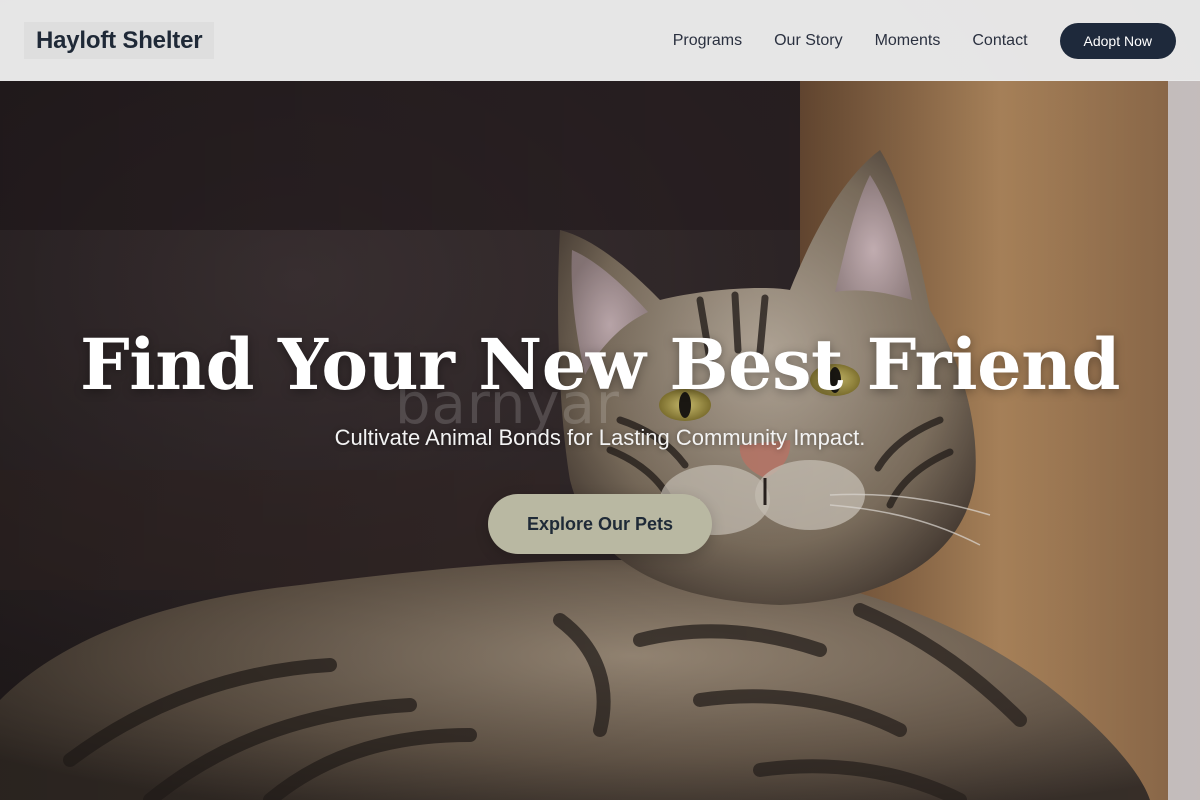  I want to click on brand-logo: Hayloft Shelter, so click(119, 40).